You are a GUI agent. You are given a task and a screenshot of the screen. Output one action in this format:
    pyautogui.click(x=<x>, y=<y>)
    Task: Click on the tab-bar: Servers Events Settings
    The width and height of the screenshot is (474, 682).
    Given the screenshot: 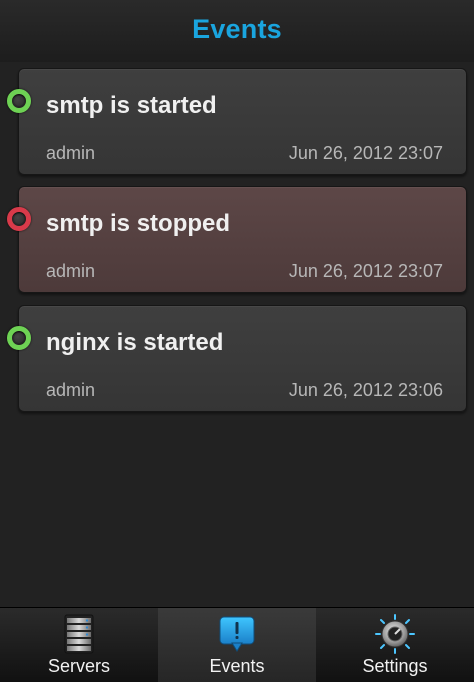 What is the action you would take?
    pyautogui.click(x=237, y=644)
    